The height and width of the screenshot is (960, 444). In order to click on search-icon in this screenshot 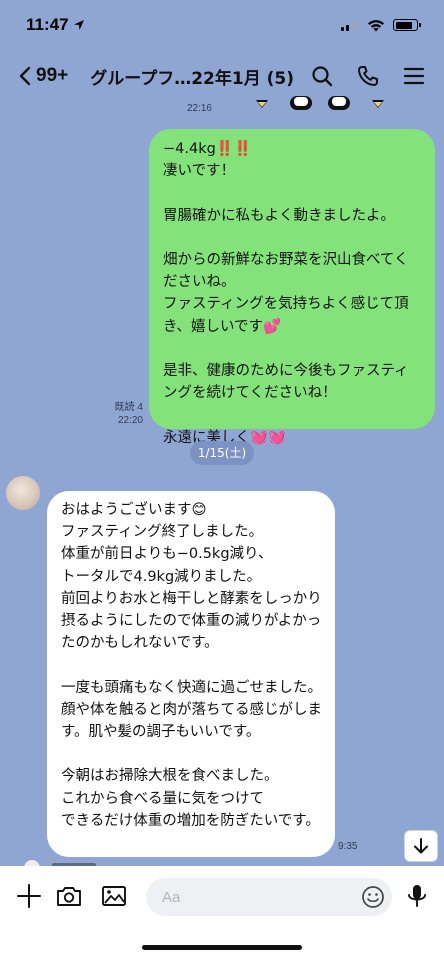, I will do `click(322, 76)`.